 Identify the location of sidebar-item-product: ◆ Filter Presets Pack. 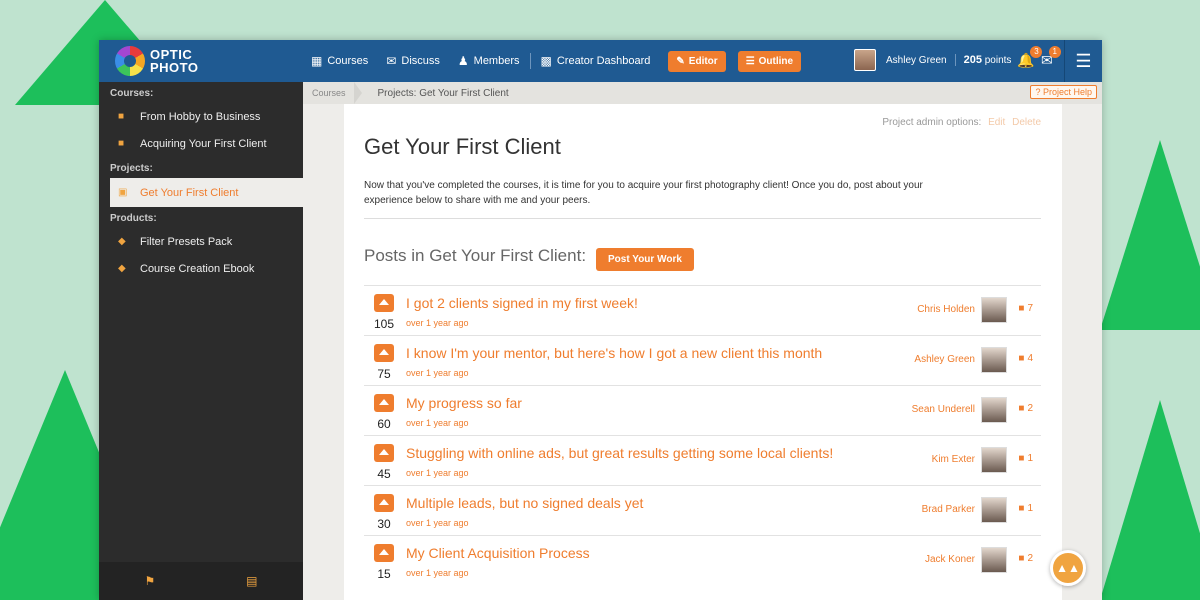
(201, 241).